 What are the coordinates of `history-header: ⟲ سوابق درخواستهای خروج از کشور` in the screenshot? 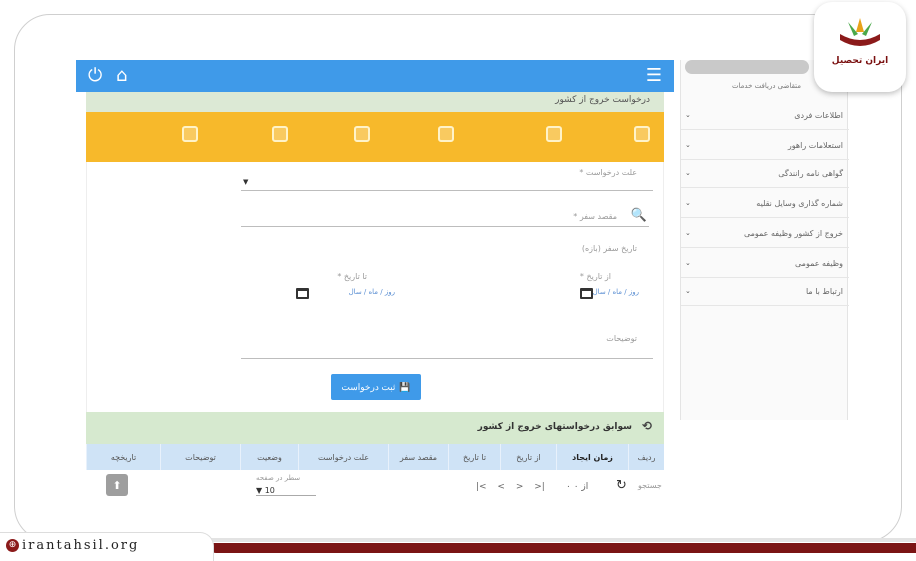 It's located at (375, 428).